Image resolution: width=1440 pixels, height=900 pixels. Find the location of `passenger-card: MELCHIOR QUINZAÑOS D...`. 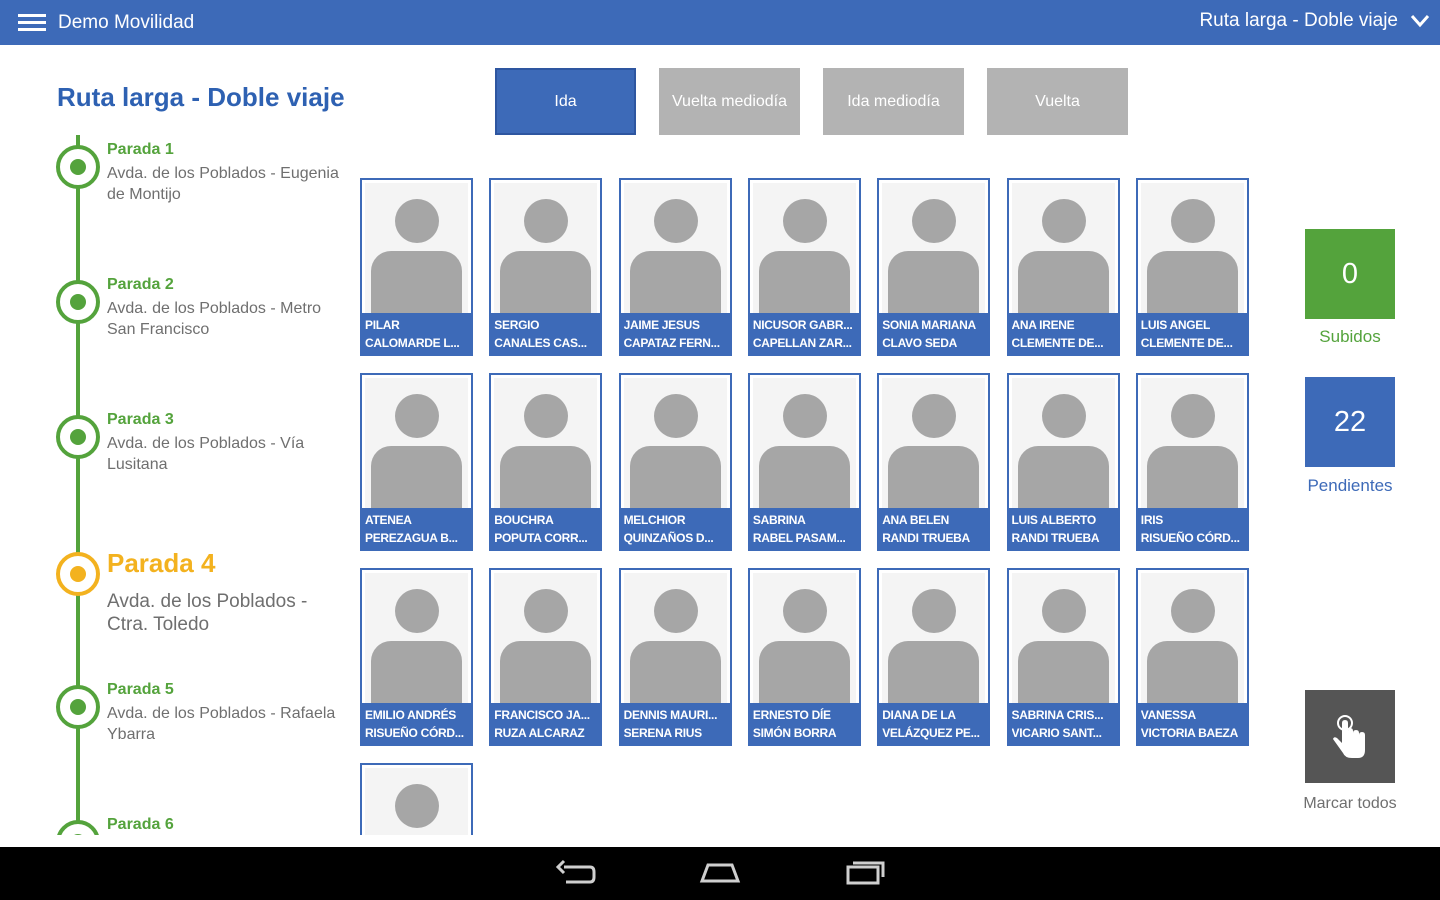

passenger-card: MELCHIOR QUINZAÑOS D... is located at coordinates (675, 462).